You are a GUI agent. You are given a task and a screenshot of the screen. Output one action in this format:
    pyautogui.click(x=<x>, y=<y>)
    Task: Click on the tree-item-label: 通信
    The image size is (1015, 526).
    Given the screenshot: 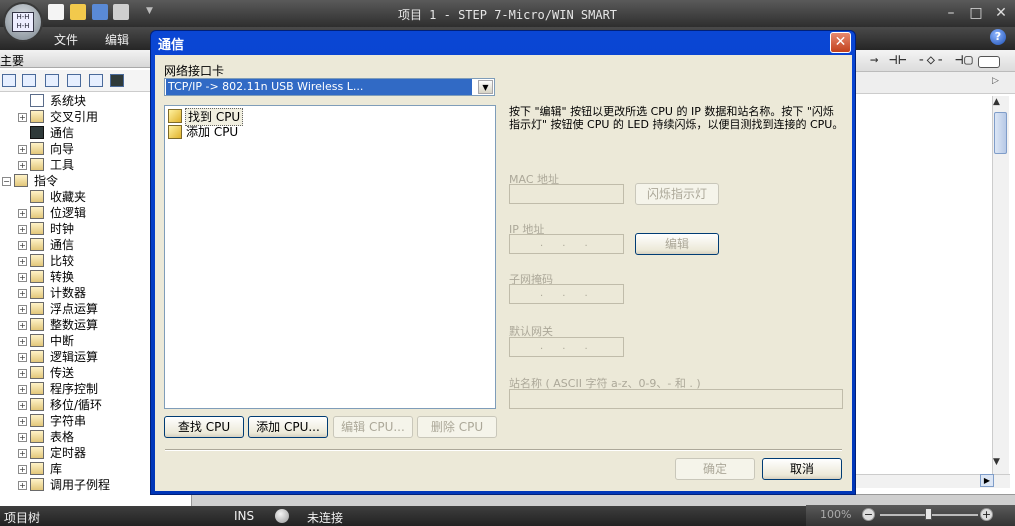 What is the action you would take?
    pyautogui.click(x=62, y=133)
    